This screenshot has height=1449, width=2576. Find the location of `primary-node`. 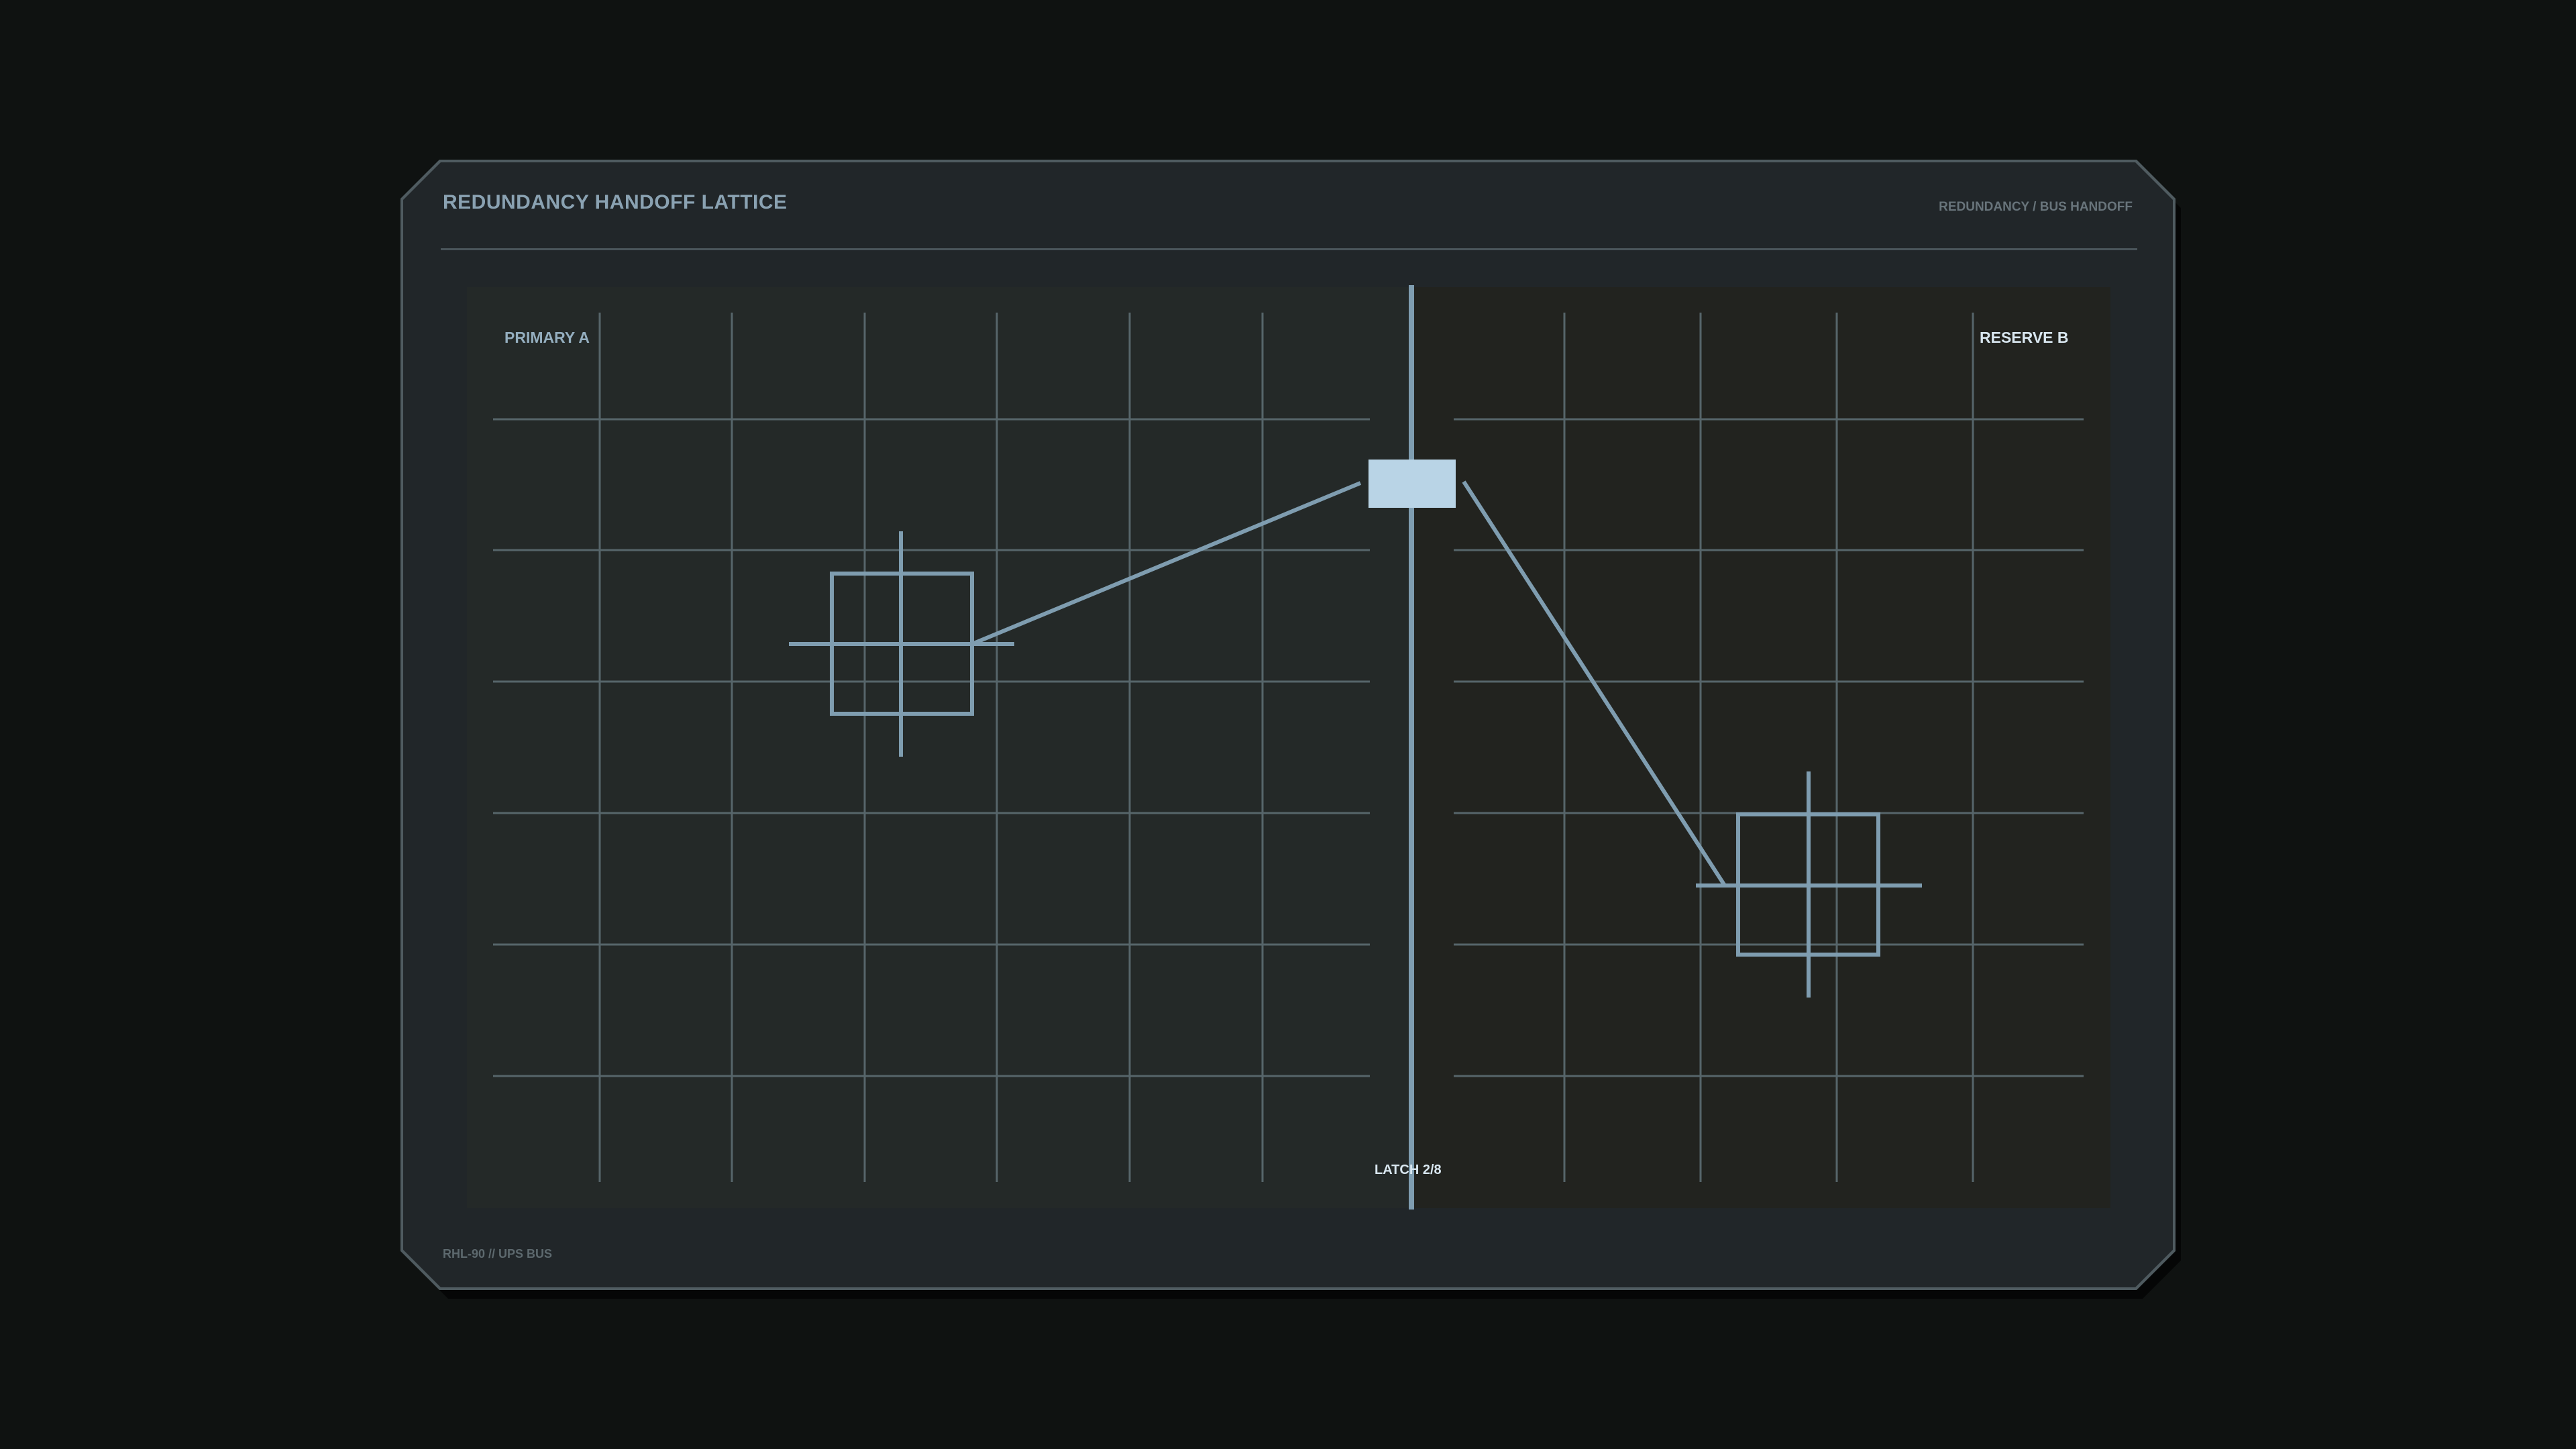

primary-node is located at coordinates (901, 644).